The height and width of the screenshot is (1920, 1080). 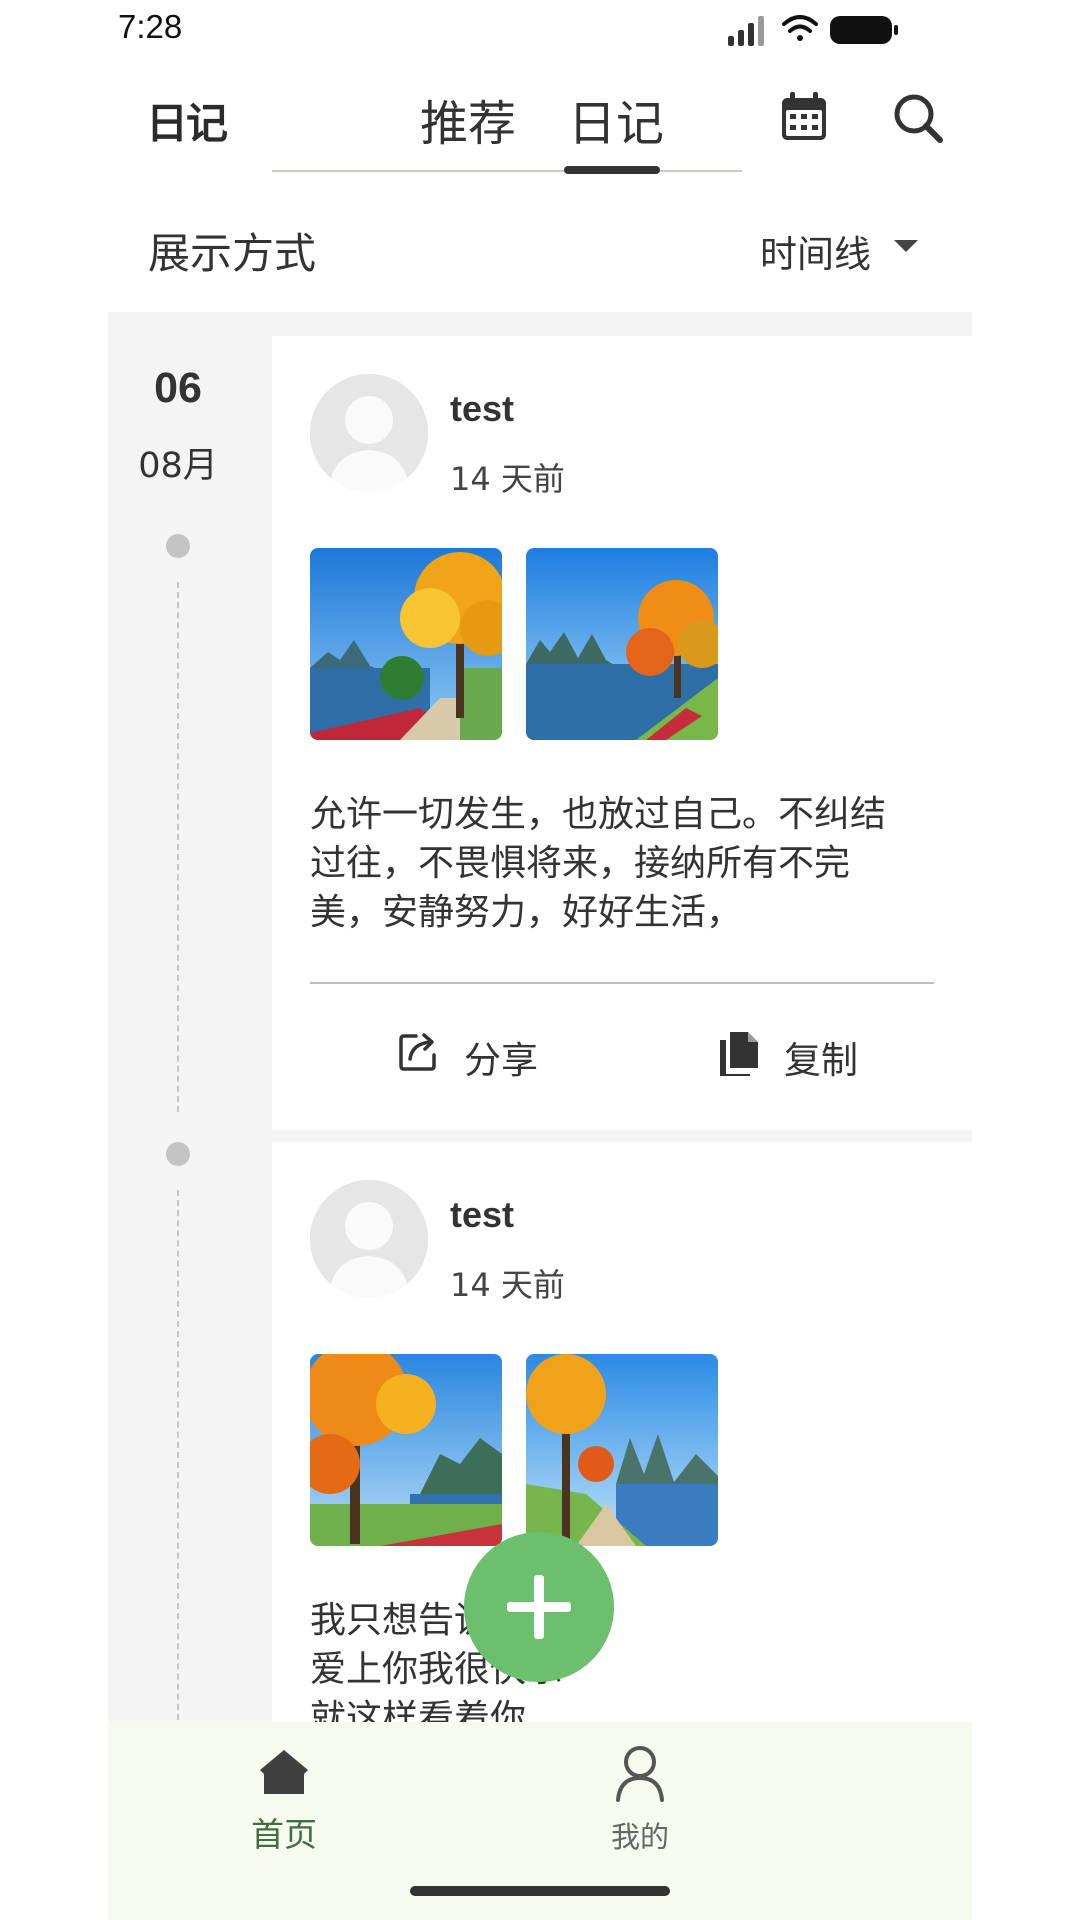 What do you see at coordinates (284, 1772) in the screenshot?
I see `home-icon` at bounding box center [284, 1772].